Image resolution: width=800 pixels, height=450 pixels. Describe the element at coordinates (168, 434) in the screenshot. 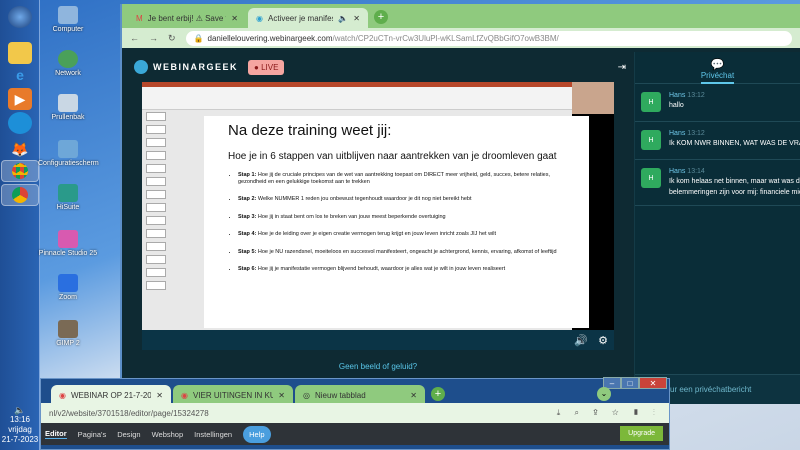

I see `nav-webshop: Webshop` at that location.